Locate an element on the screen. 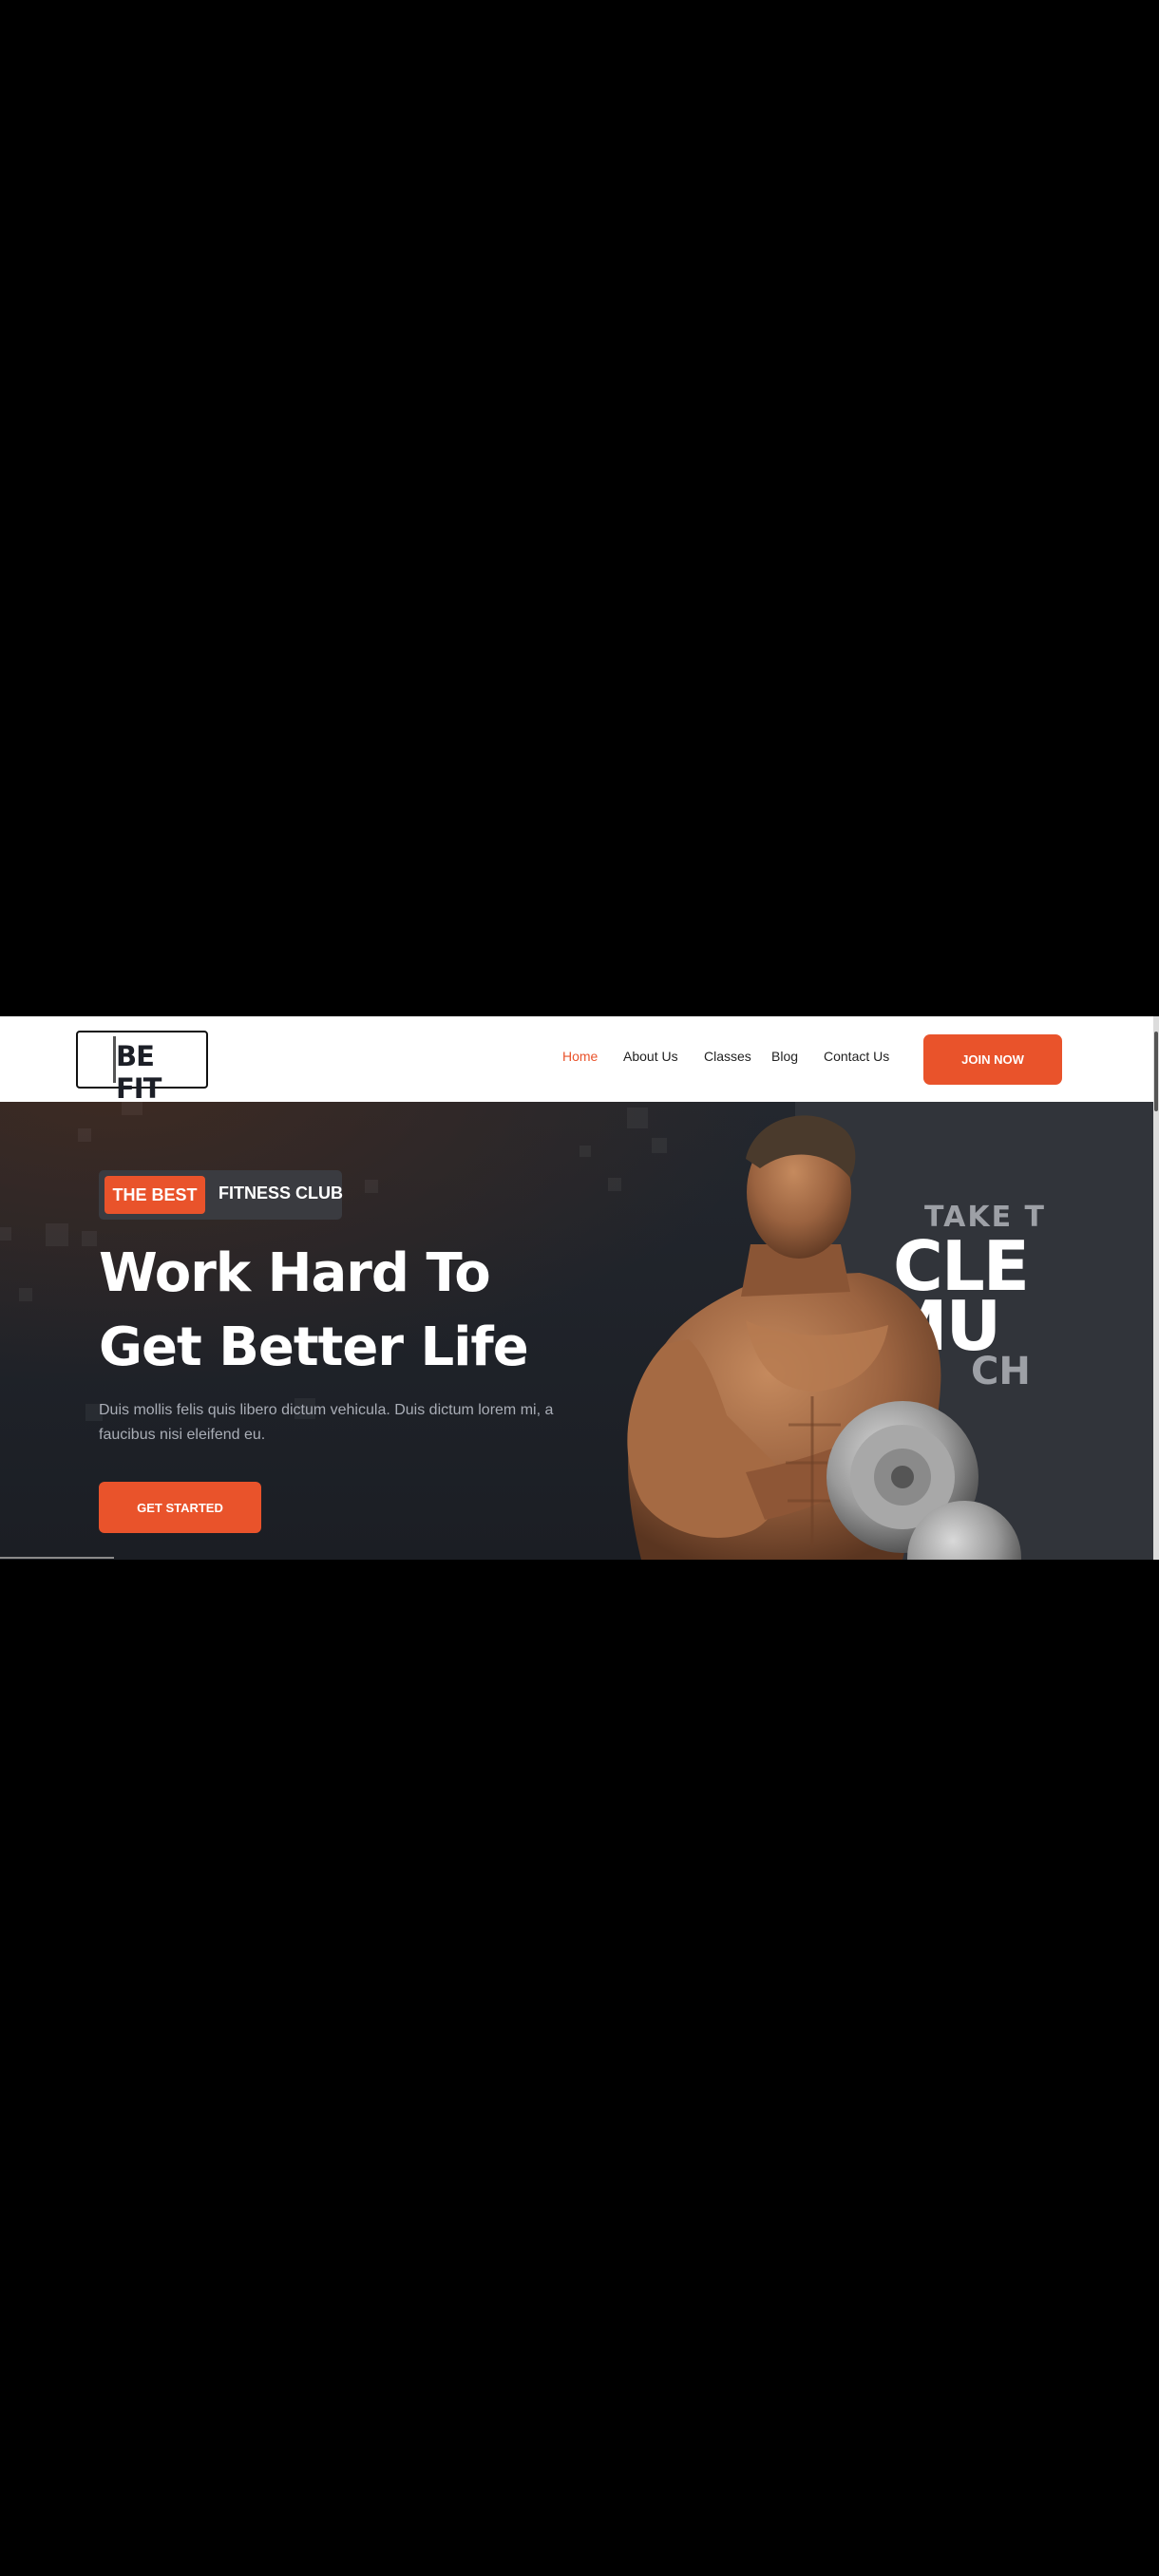  headline-line-1: Work Hard To is located at coordinates (295, 1273).